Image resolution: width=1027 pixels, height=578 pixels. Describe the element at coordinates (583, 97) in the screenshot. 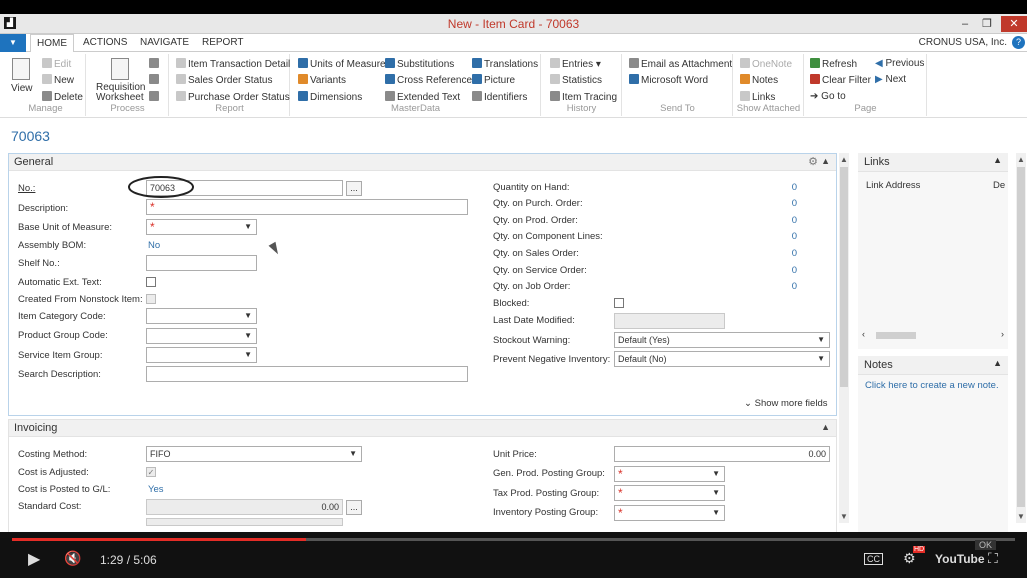

I see `item-tracing-button: Item Tracing` at that location.